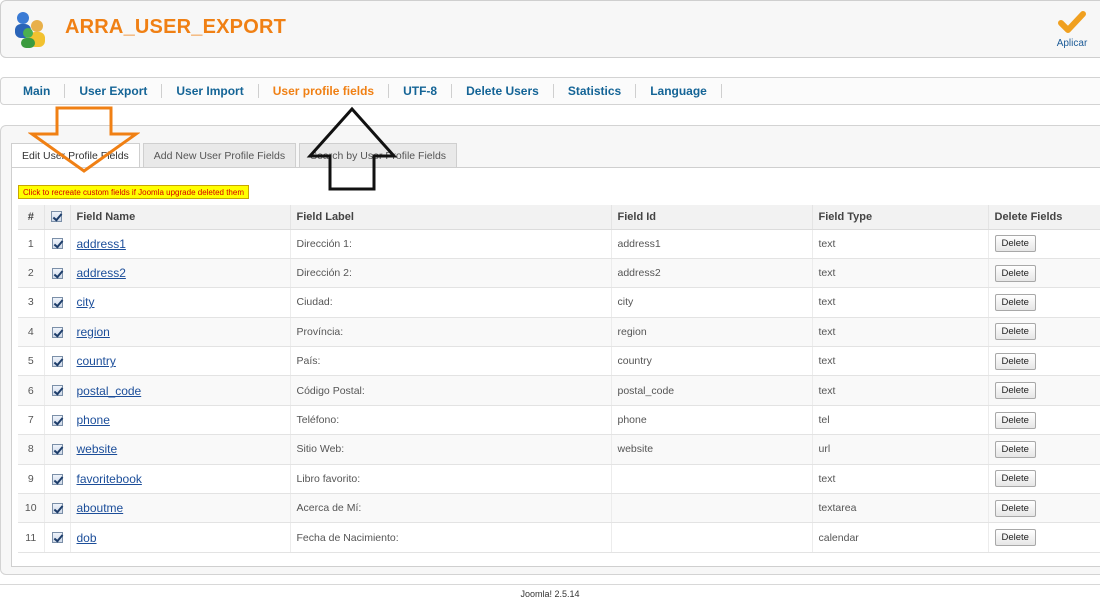 The height and width of the screenshot is (604, 1100). What do you see at coordinates (712, 217) in the screenshot?
I see `header-field-id: Field Id` at bounding box center [712, 217].